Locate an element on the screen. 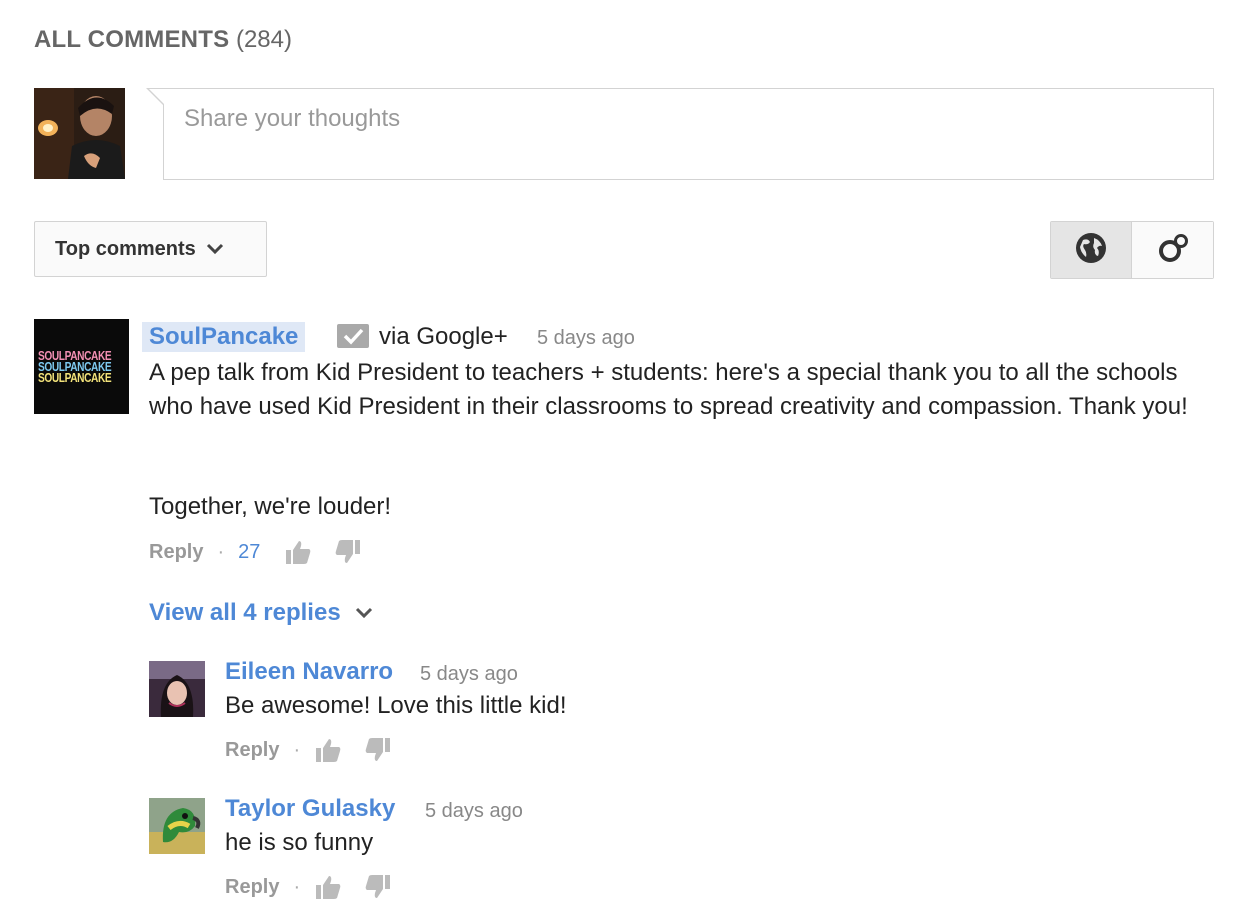 The width and height of the screenshot is (1240, 911). like-count: 27 is located at coordinates (249, 551).